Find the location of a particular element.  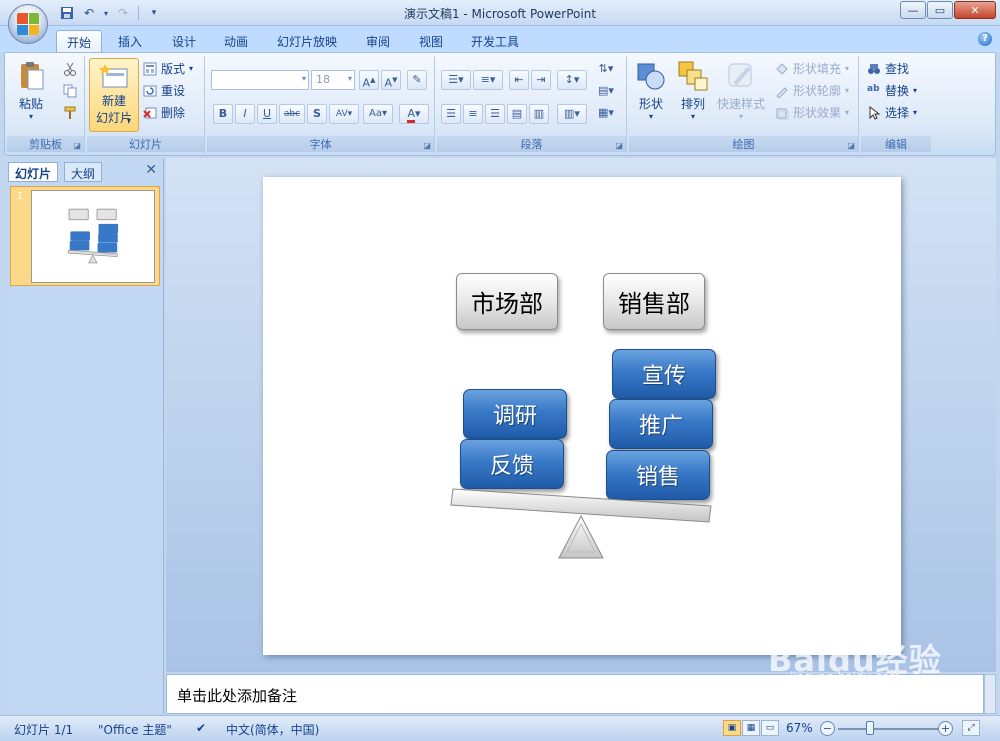

notes-placeholder: 单击此处添加备注 is located at coordinates (237, 696).